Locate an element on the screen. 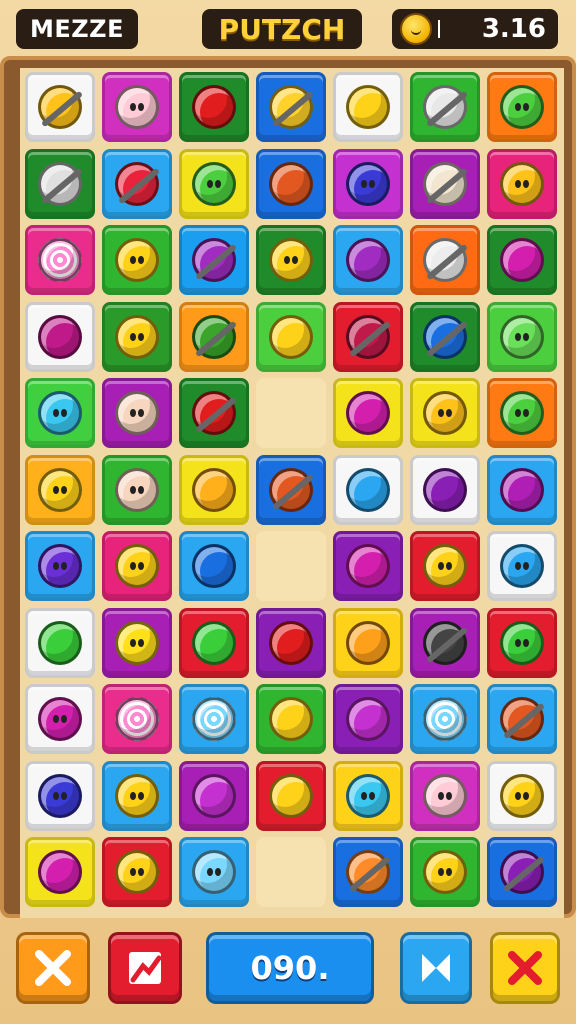 The image size is (576, 1024). cat-face-icon is located at coordinates (445, 872).